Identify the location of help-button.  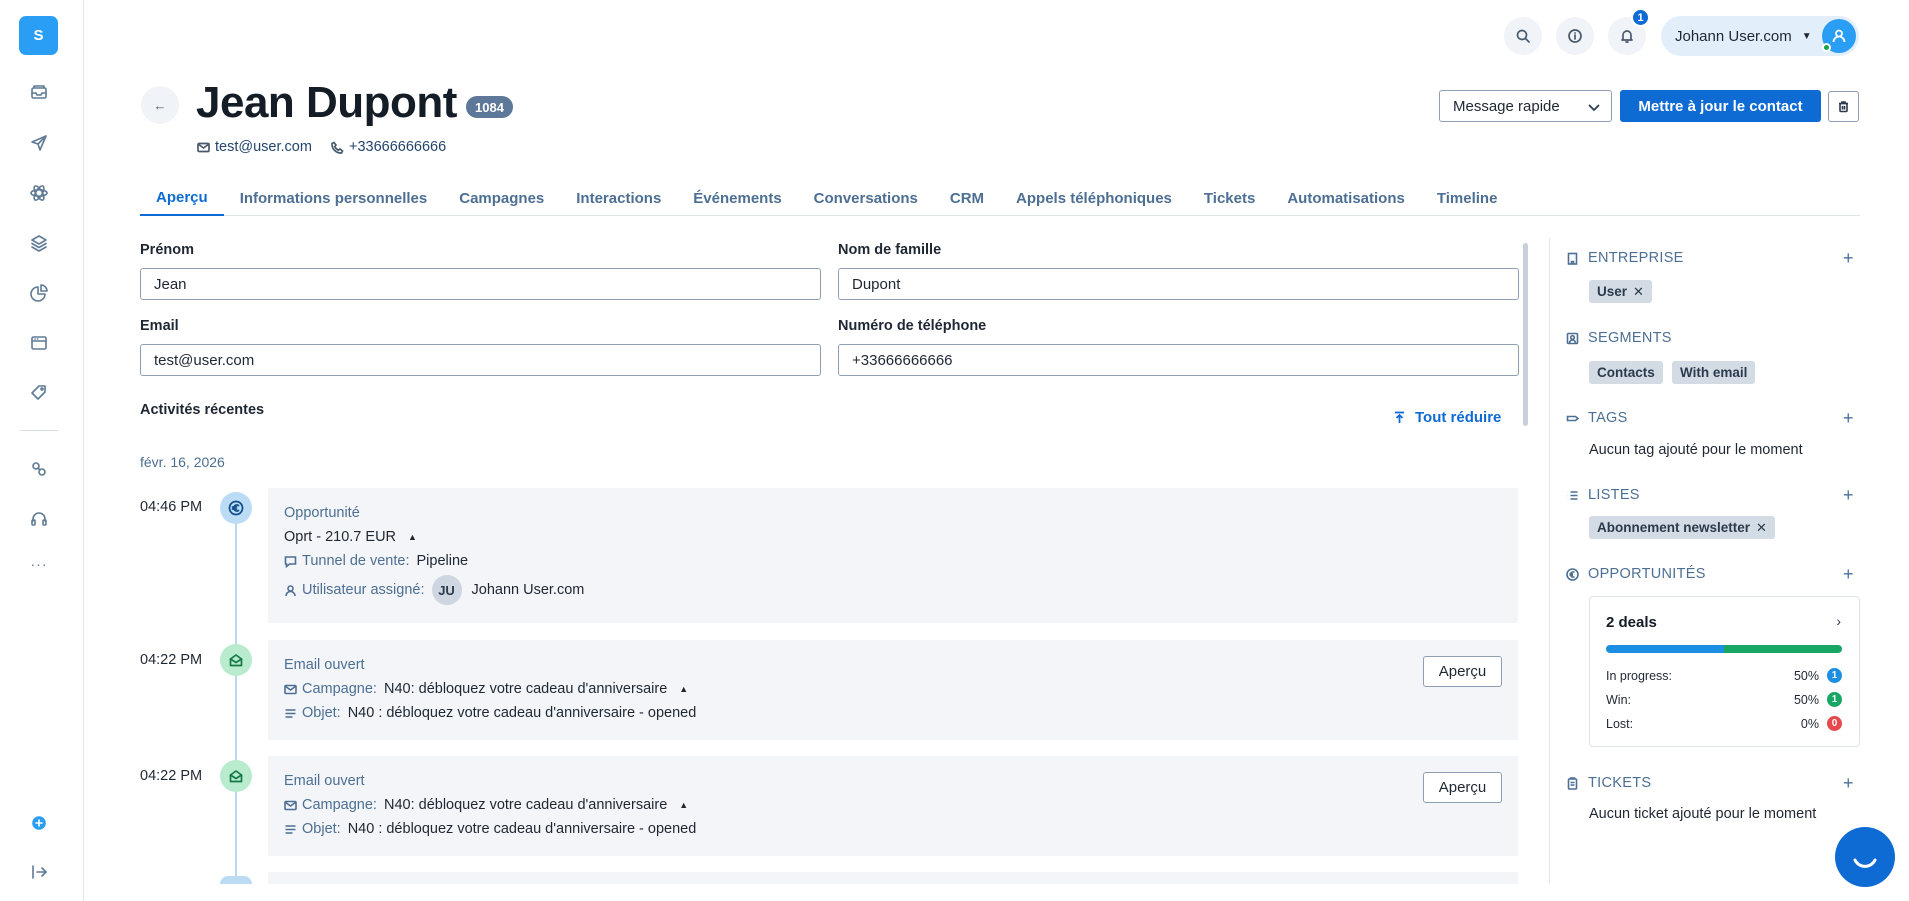
(1575, 36).